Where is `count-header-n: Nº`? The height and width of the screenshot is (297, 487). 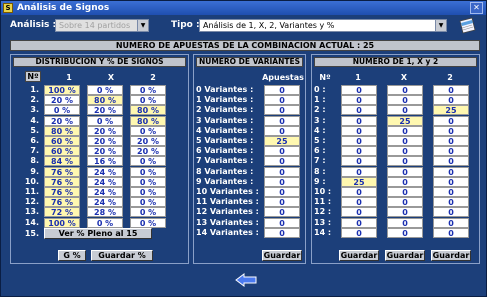 count-header-n: Nº is located at coordinates (325, 77).